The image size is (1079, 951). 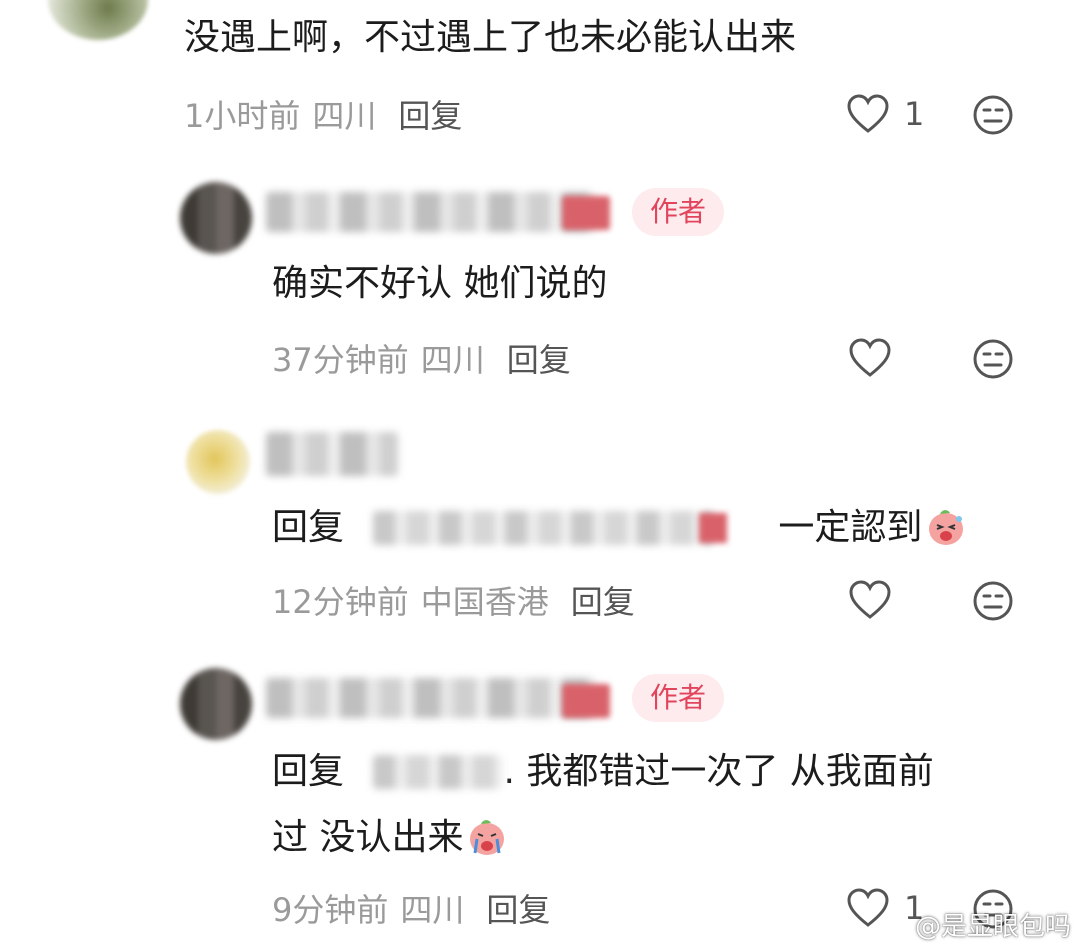 What do you see at coordinates (946, 527) in the screenshot?
I see `peach-laugh-emoji` at bounding box center [946, 527].